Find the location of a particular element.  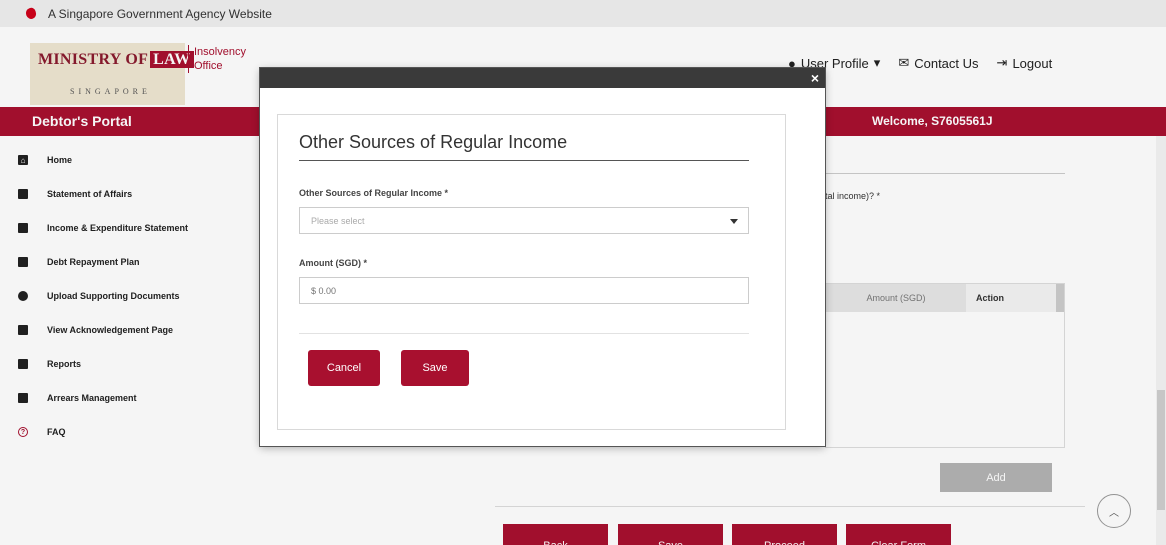

save-button: Save is located at coordinates (435, 368).